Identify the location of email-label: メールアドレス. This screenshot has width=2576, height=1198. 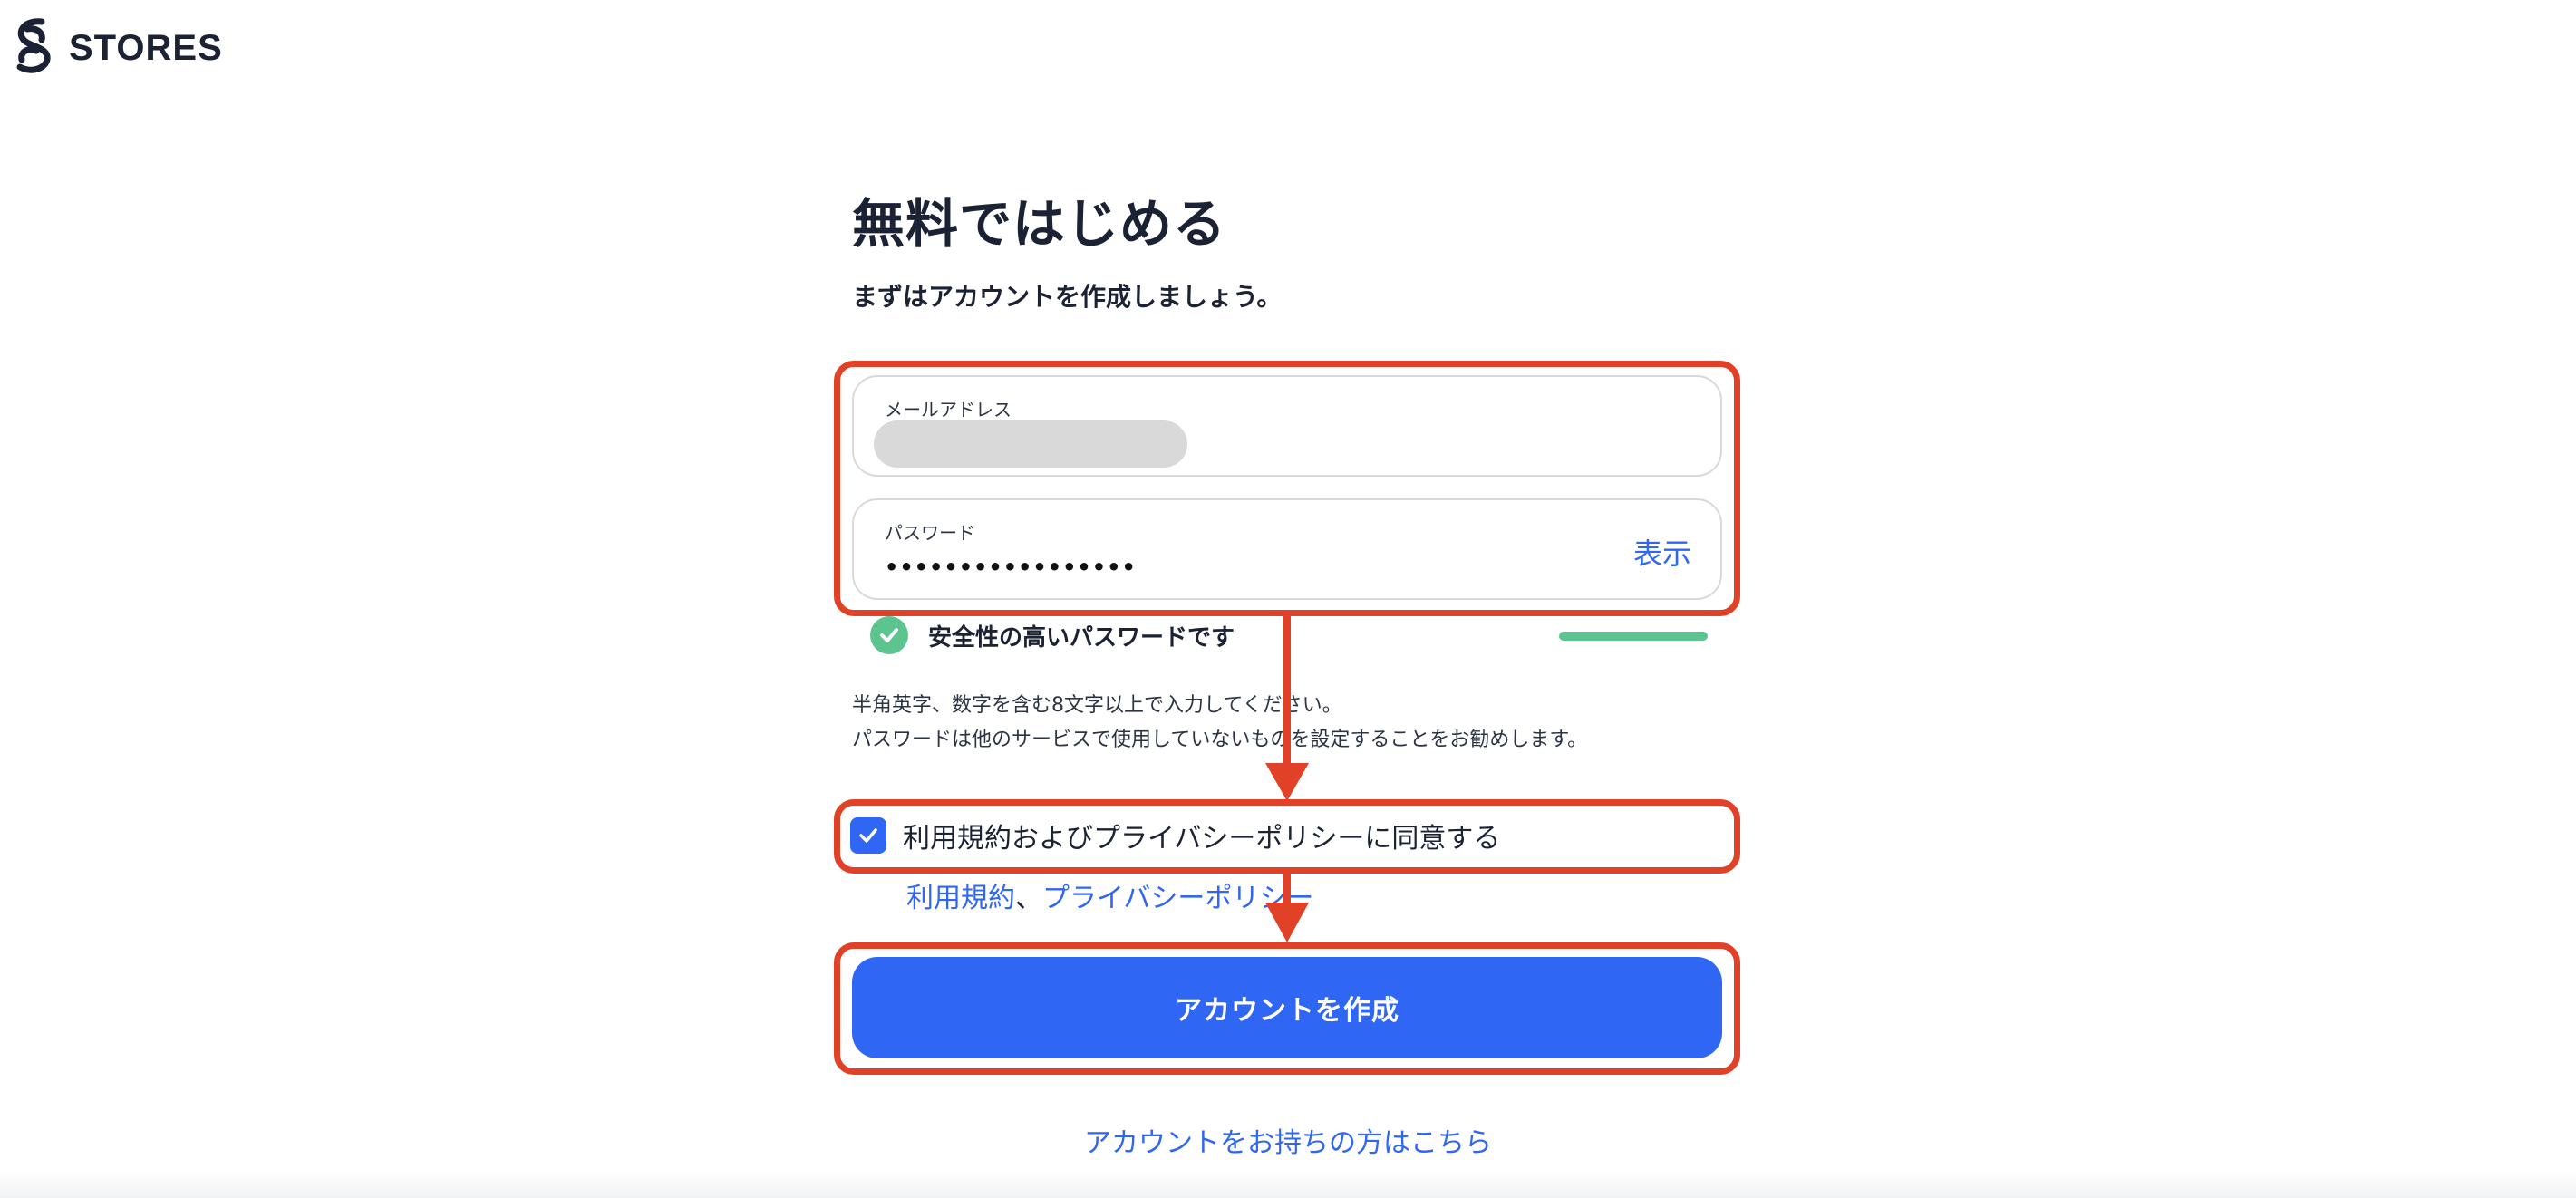
(948, 409).